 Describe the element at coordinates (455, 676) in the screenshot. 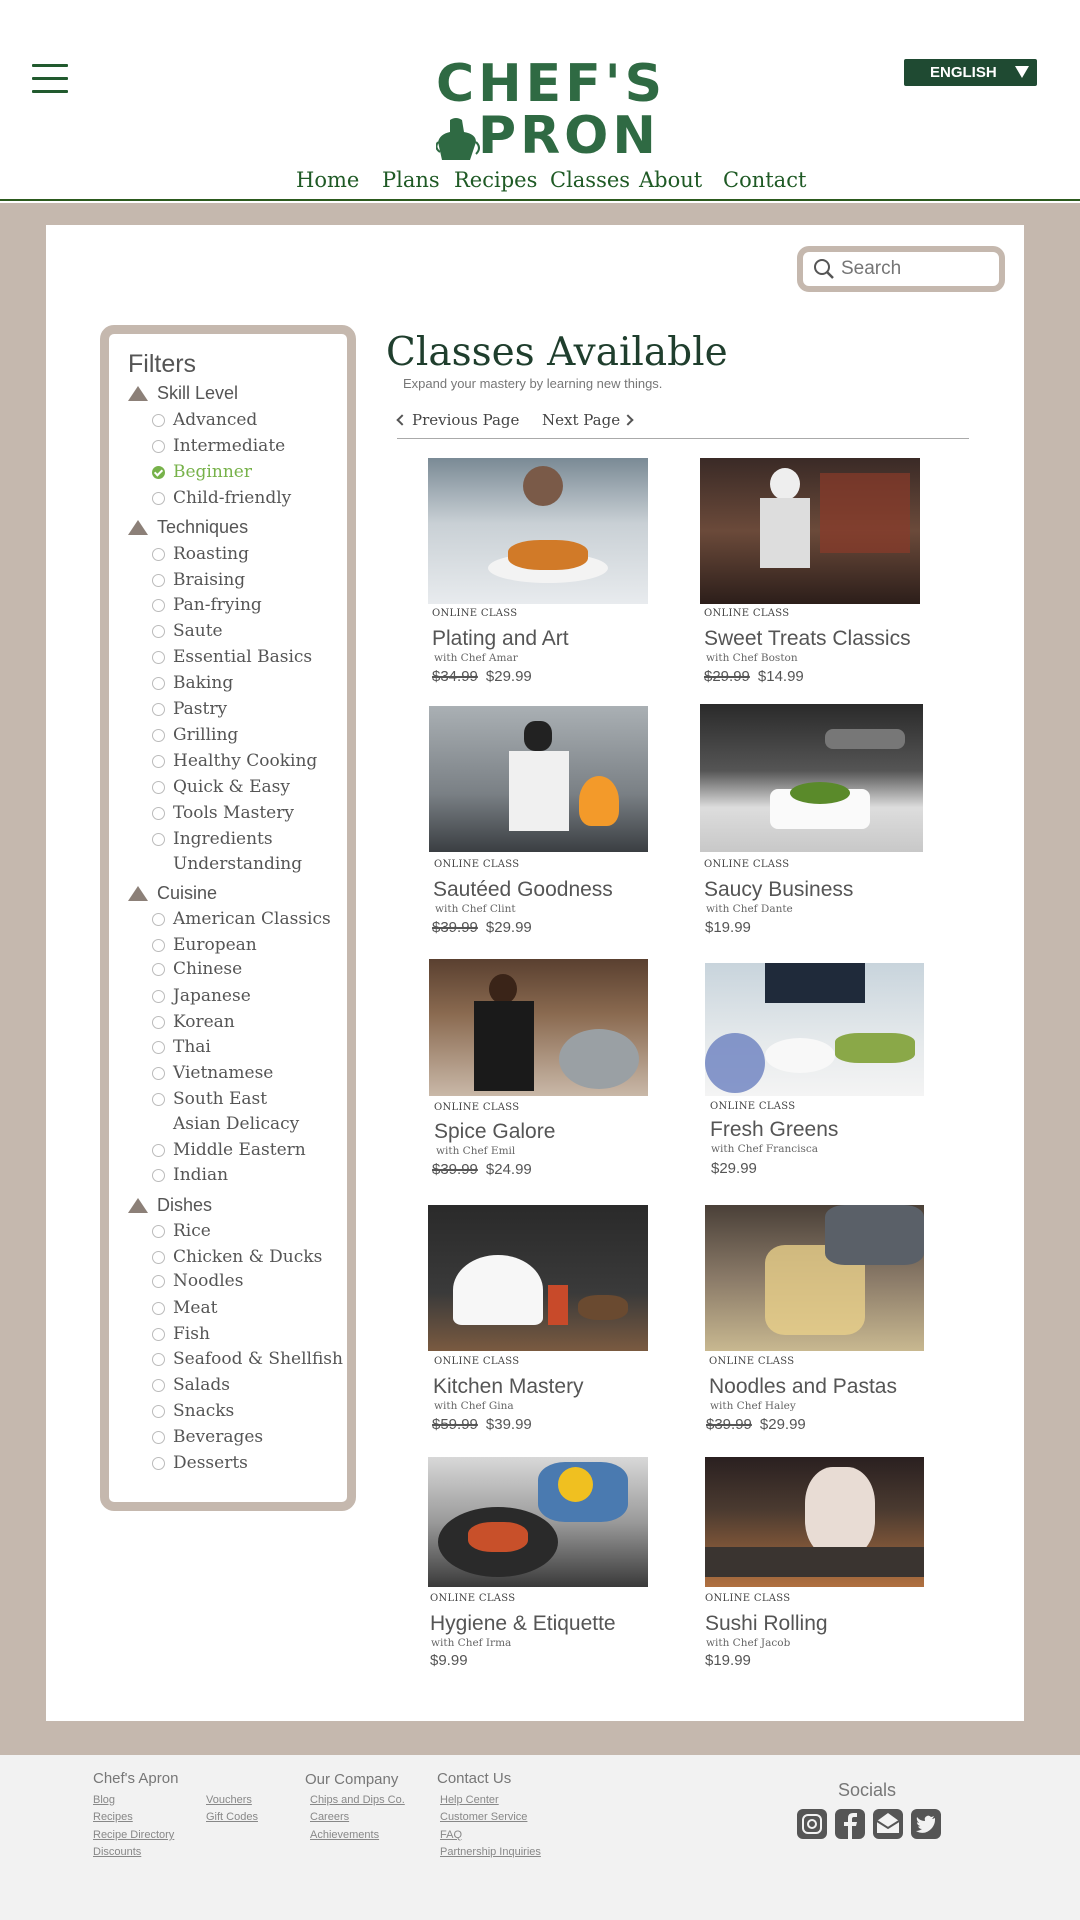

I see `old-price: $34.99` at that location.